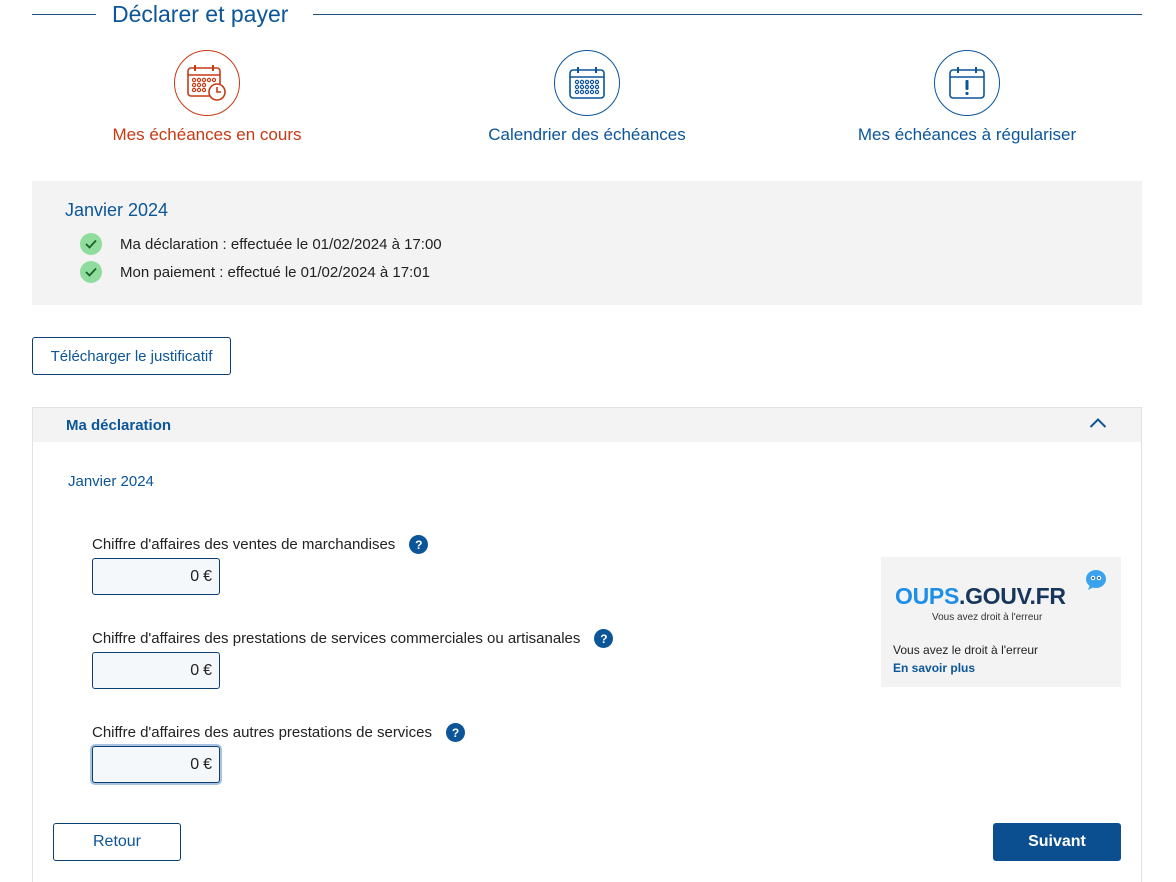 Image resolution: width=1176 pixels, height=882 pixels. Describe the element at coordinates (966, 650) in the screenshot. I see `oups-text: Vous avez le droit à l'erreur` at that location.